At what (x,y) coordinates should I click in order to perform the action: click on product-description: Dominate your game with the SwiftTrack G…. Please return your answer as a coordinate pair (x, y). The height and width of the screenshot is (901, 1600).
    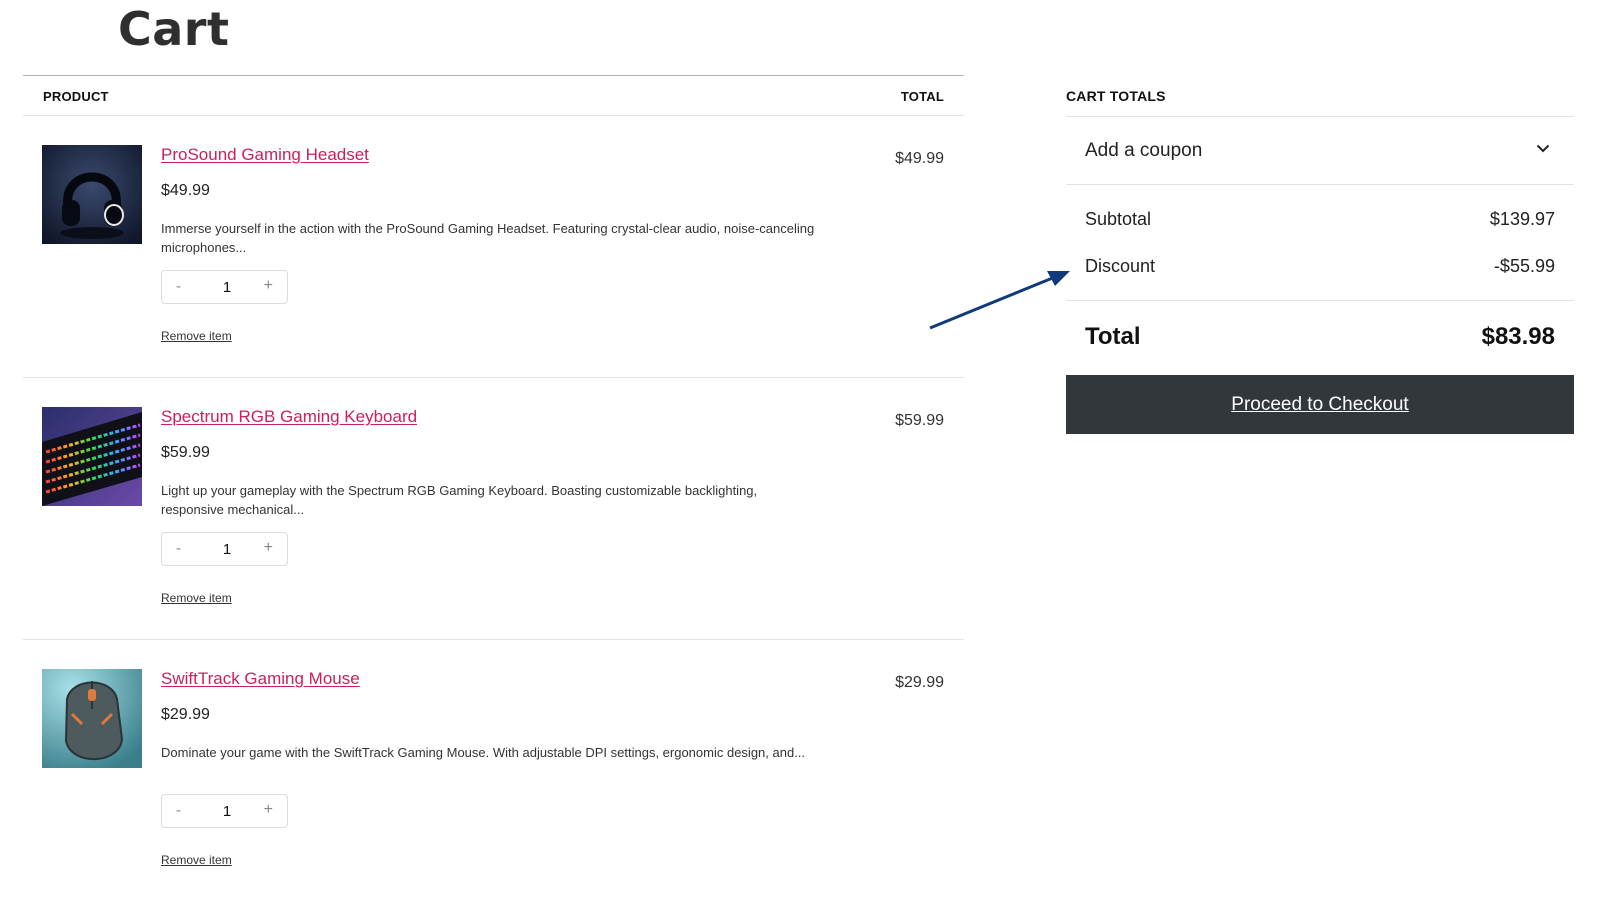
    Looking at the image, I should click on (483, 752).